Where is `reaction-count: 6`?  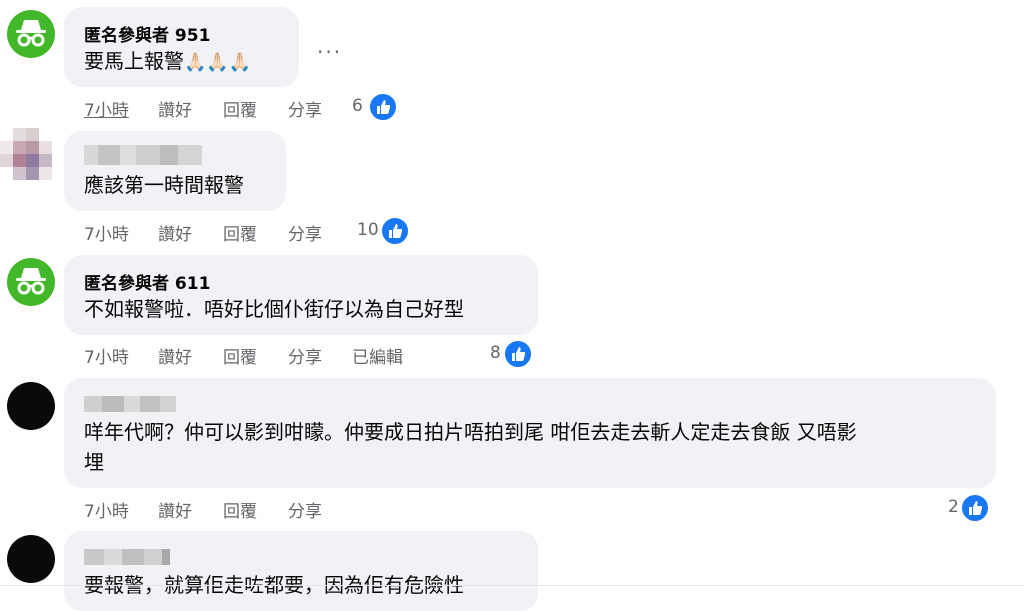 reaction-count: 6 is located at coordinates (370, 107).